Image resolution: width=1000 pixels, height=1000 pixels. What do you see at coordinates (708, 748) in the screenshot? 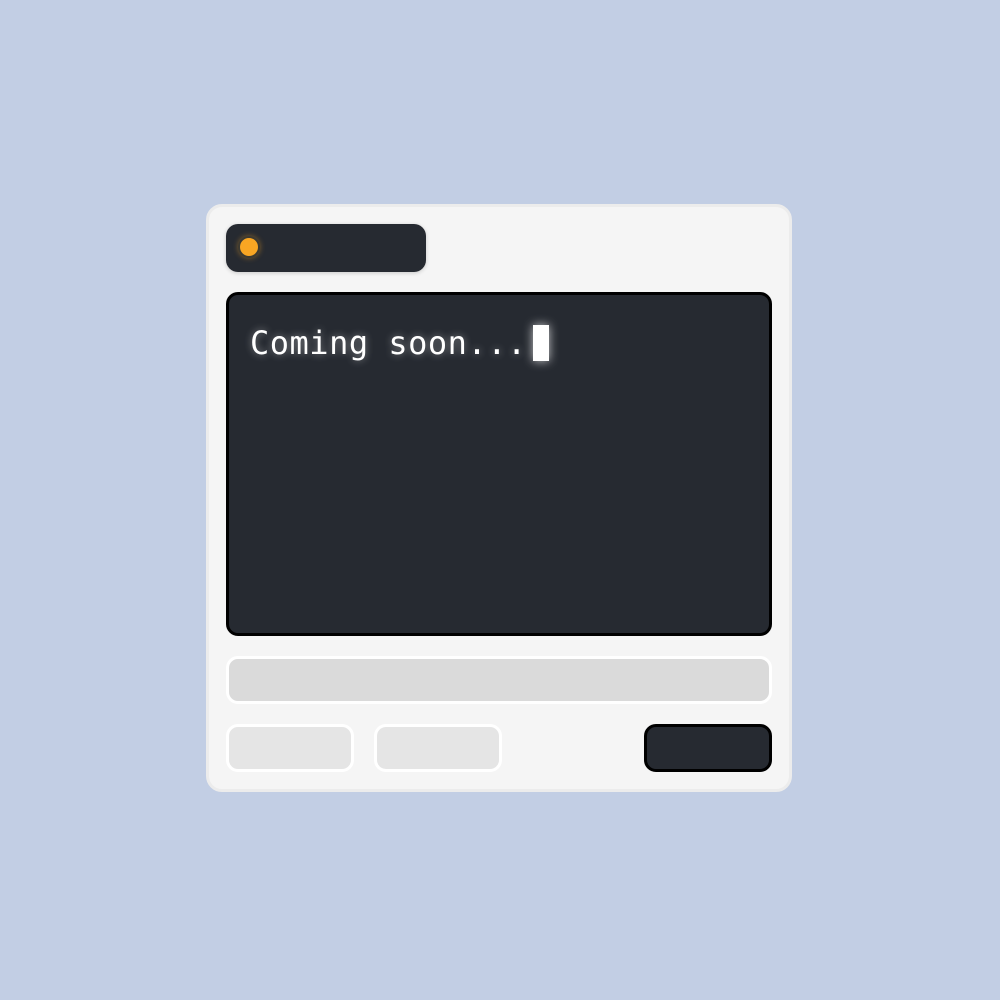
I see `primary-button` at bounding box center [708, 748].